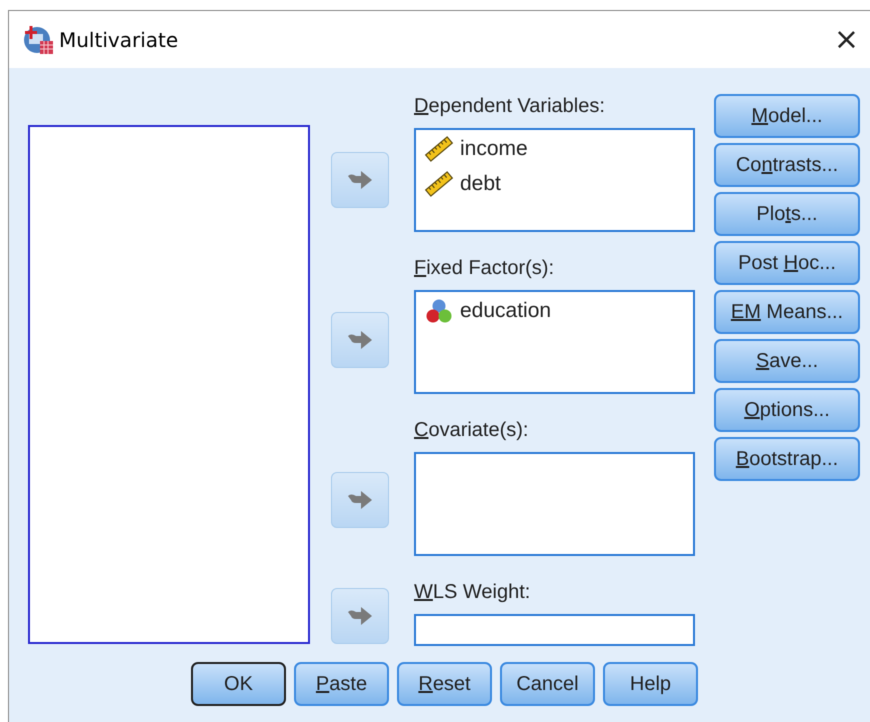 This screenshot has width=870, height=722. What do you see at coordinates (439, 311) in the screenshot?
I see `circles-icon` at bounding box center [439, 311].